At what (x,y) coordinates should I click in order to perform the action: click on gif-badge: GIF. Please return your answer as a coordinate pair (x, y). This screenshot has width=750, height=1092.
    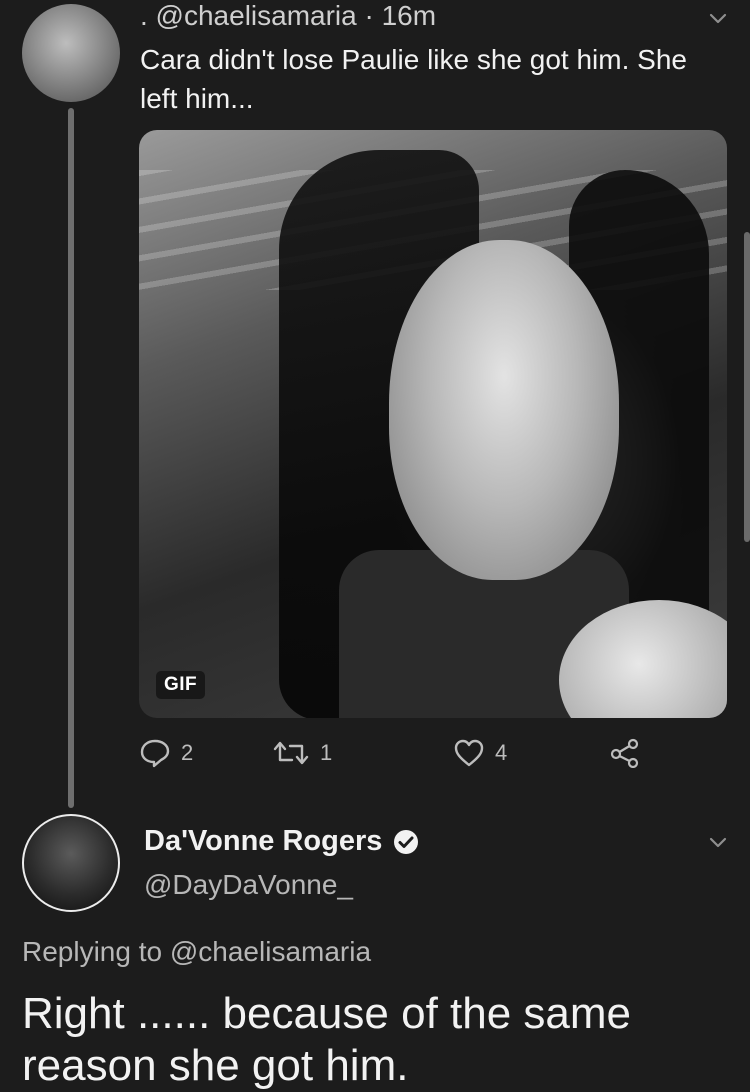
    Looking at the image, I should click on (181, 685).